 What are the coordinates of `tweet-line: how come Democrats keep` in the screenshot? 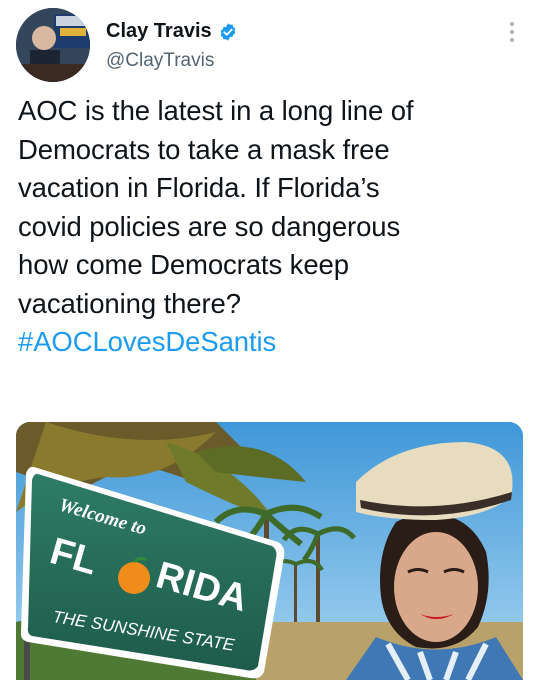 It's located at (183, 264).